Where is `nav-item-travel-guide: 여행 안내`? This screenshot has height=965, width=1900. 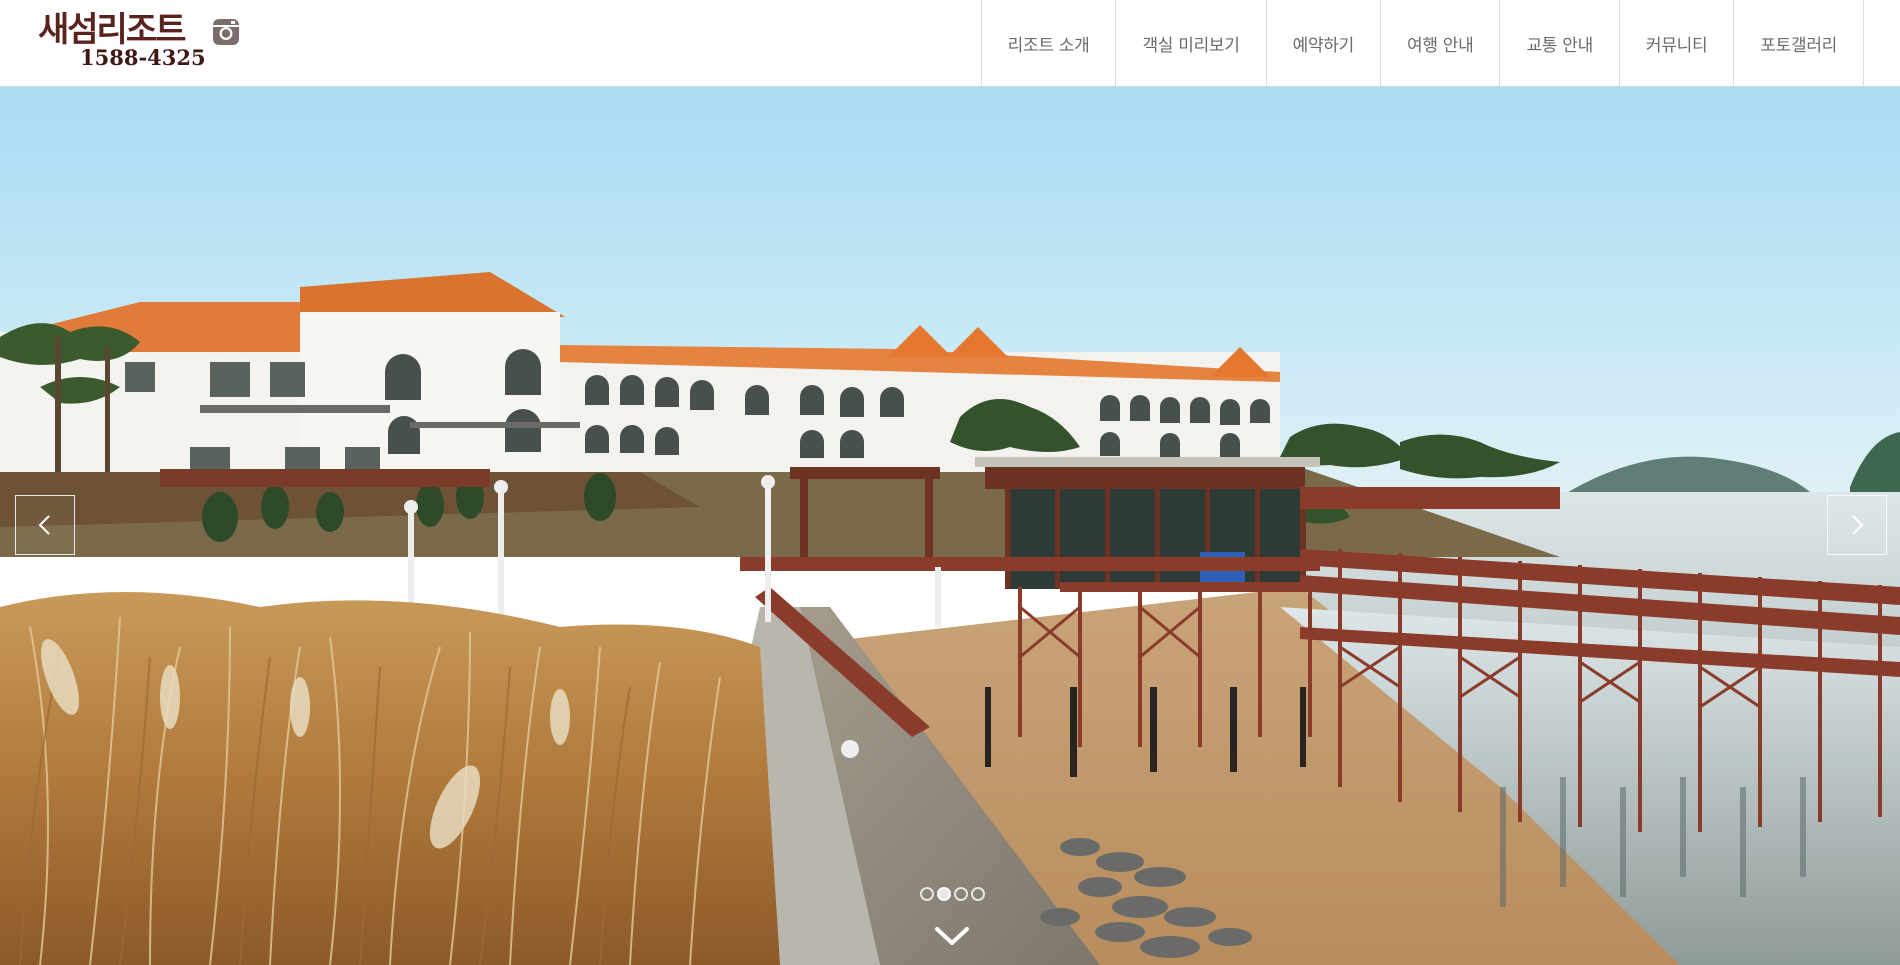
nav-item-travel-guide: 여행 안내 is located at coordinates (1441, 43).